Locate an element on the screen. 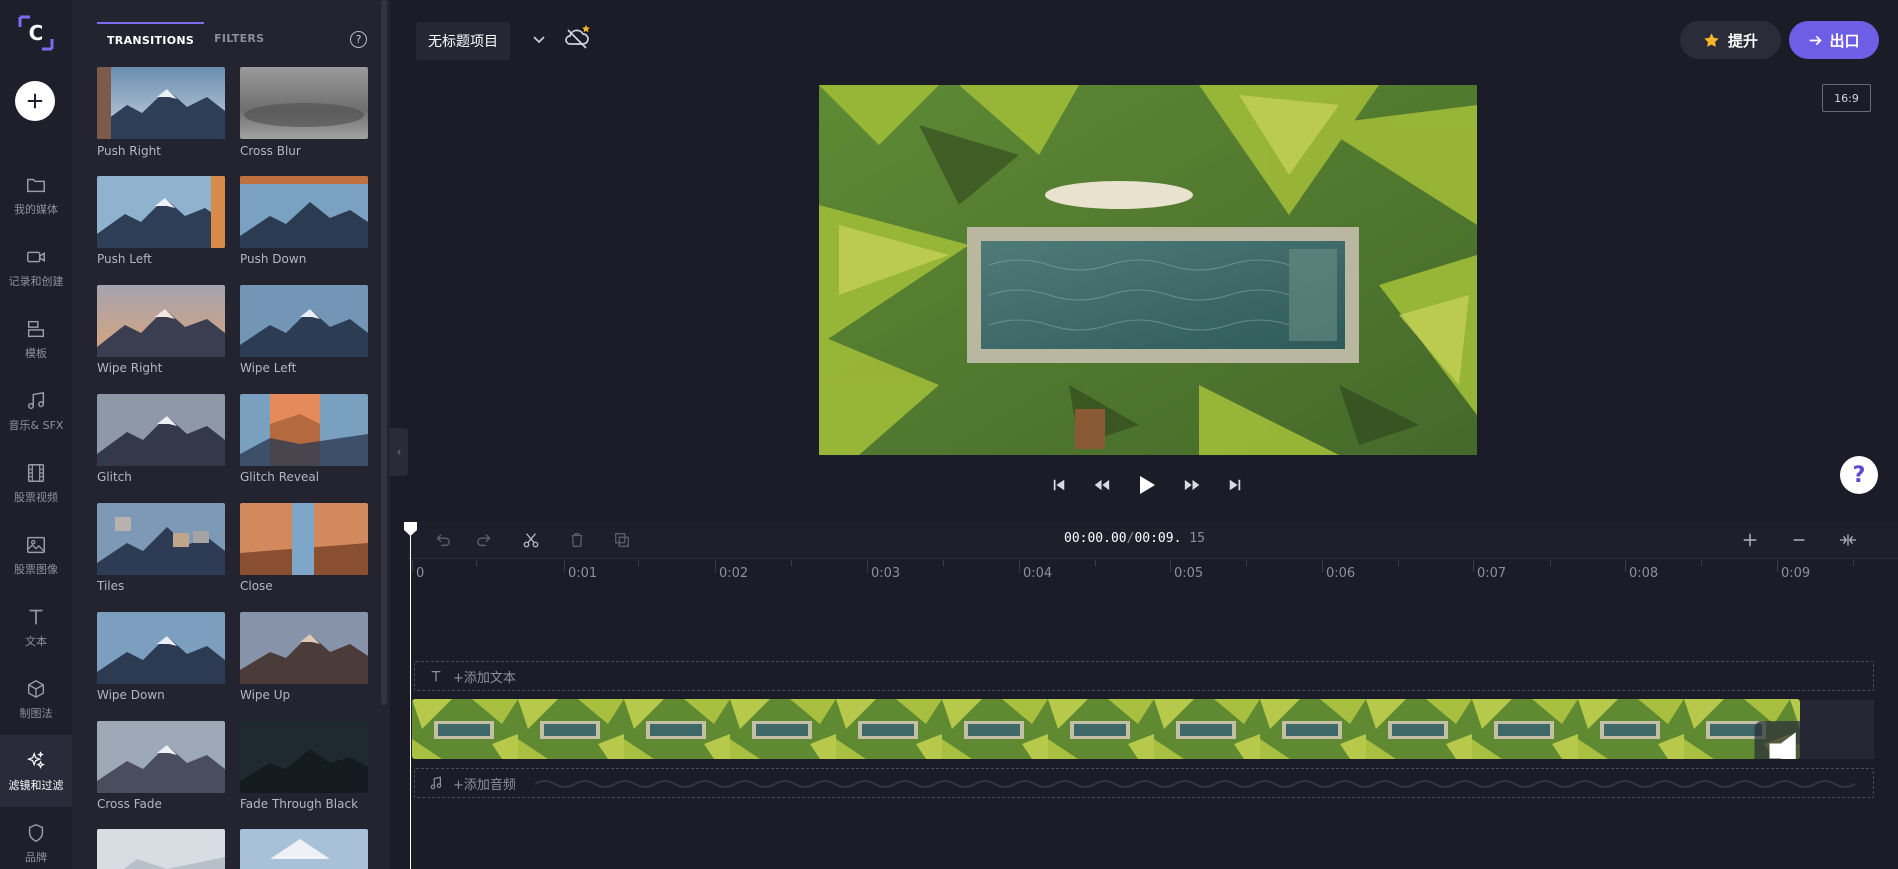  aspect-ratio-button: 16:9 is located at coordinates (1846, 98).